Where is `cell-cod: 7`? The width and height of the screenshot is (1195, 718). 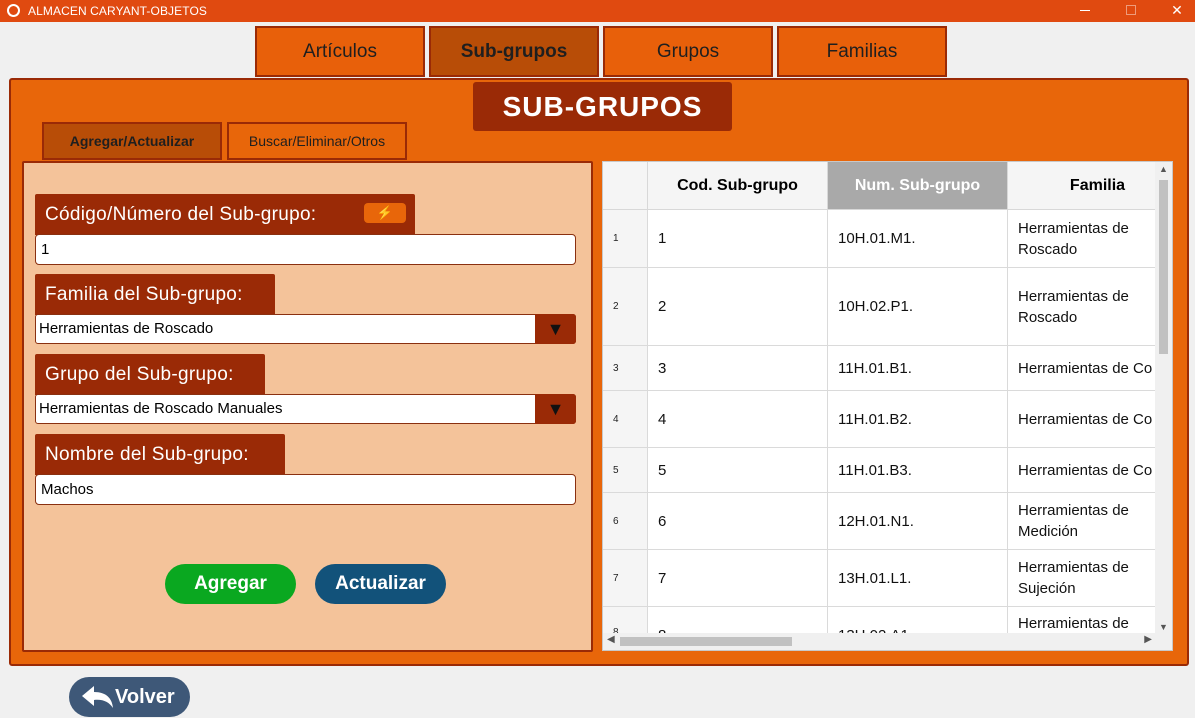
cell-cod: 7 is located at coordinates (738, 578).